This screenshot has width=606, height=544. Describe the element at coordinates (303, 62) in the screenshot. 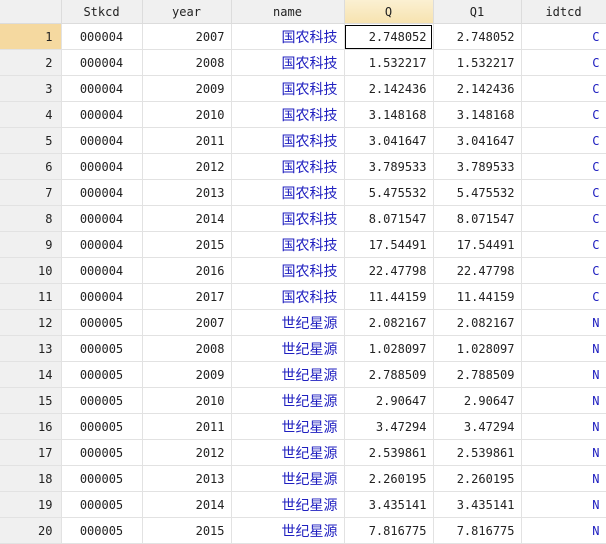

I see `table-row: 2 000004 2008 国农科技 1.532217 1.532217 C` at that location.